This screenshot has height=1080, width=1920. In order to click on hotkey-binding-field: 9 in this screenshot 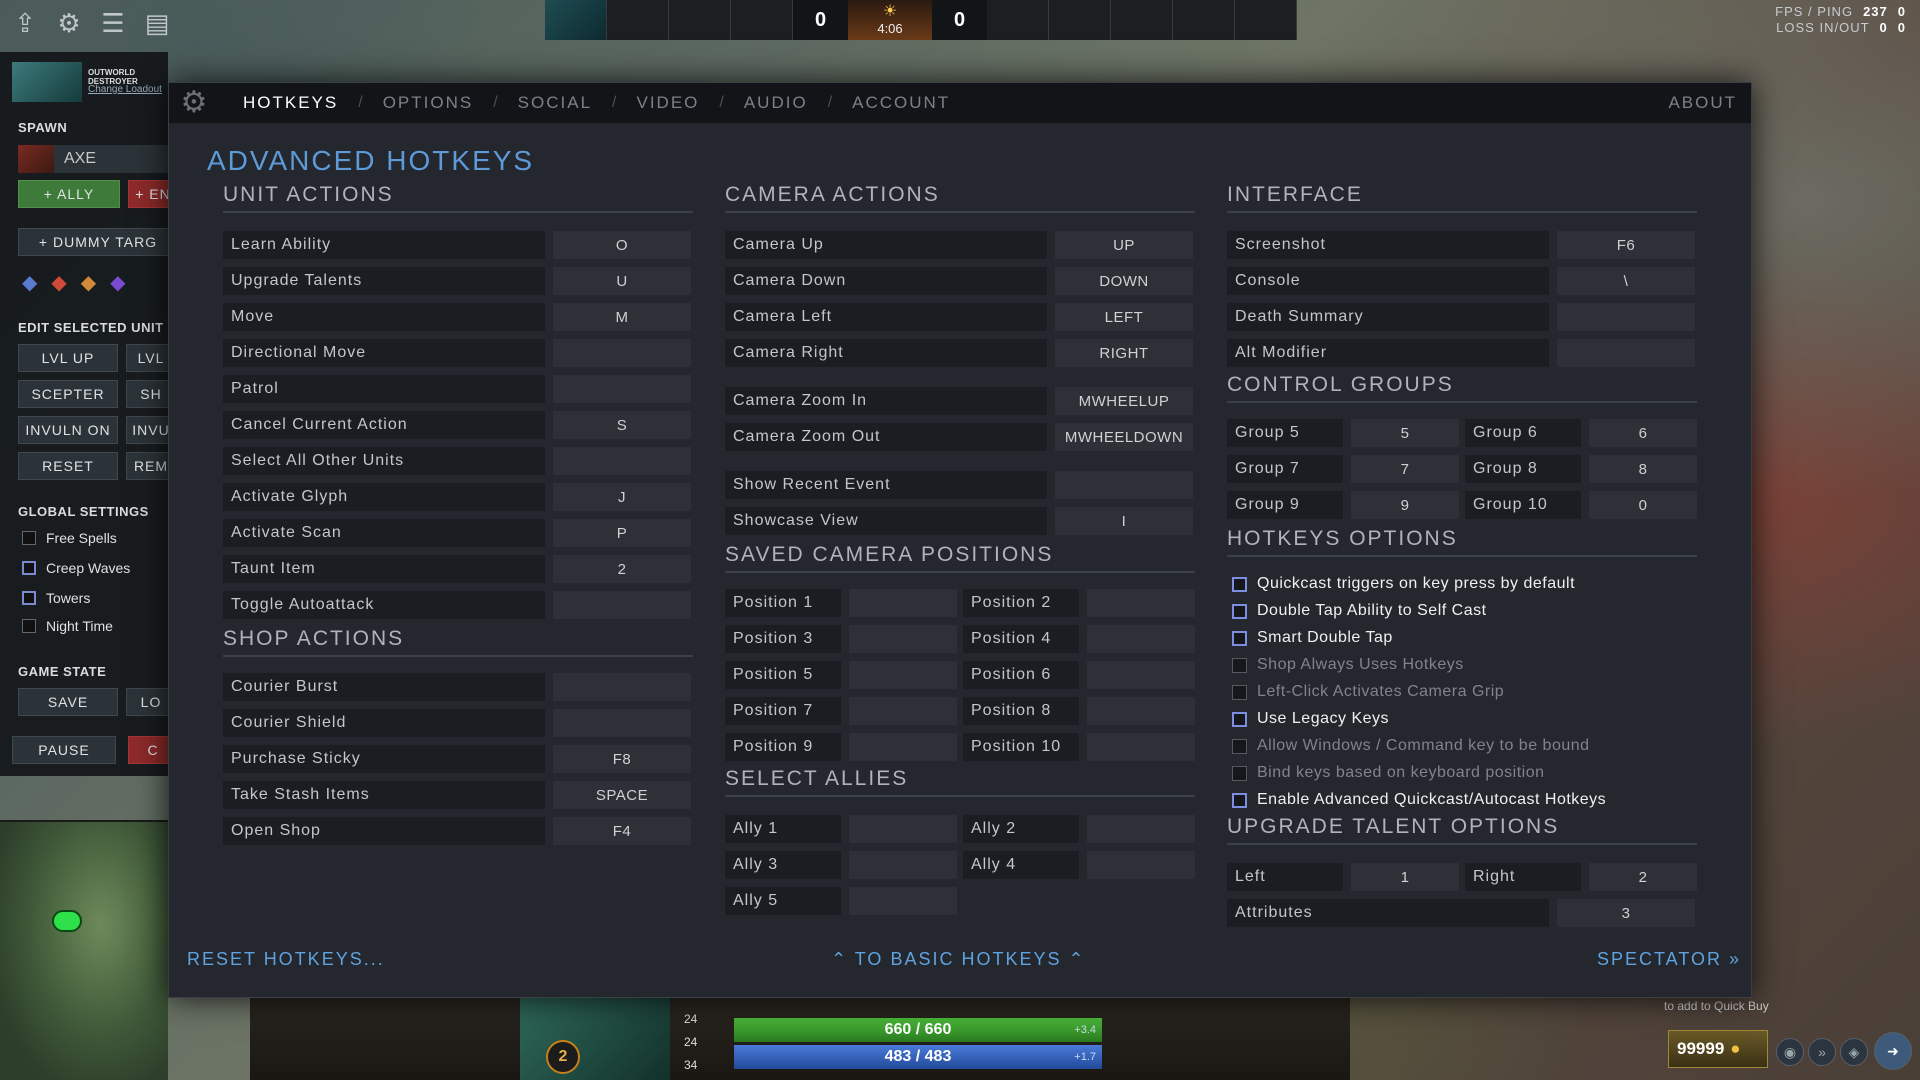, I will do `click(1405, 505)`.